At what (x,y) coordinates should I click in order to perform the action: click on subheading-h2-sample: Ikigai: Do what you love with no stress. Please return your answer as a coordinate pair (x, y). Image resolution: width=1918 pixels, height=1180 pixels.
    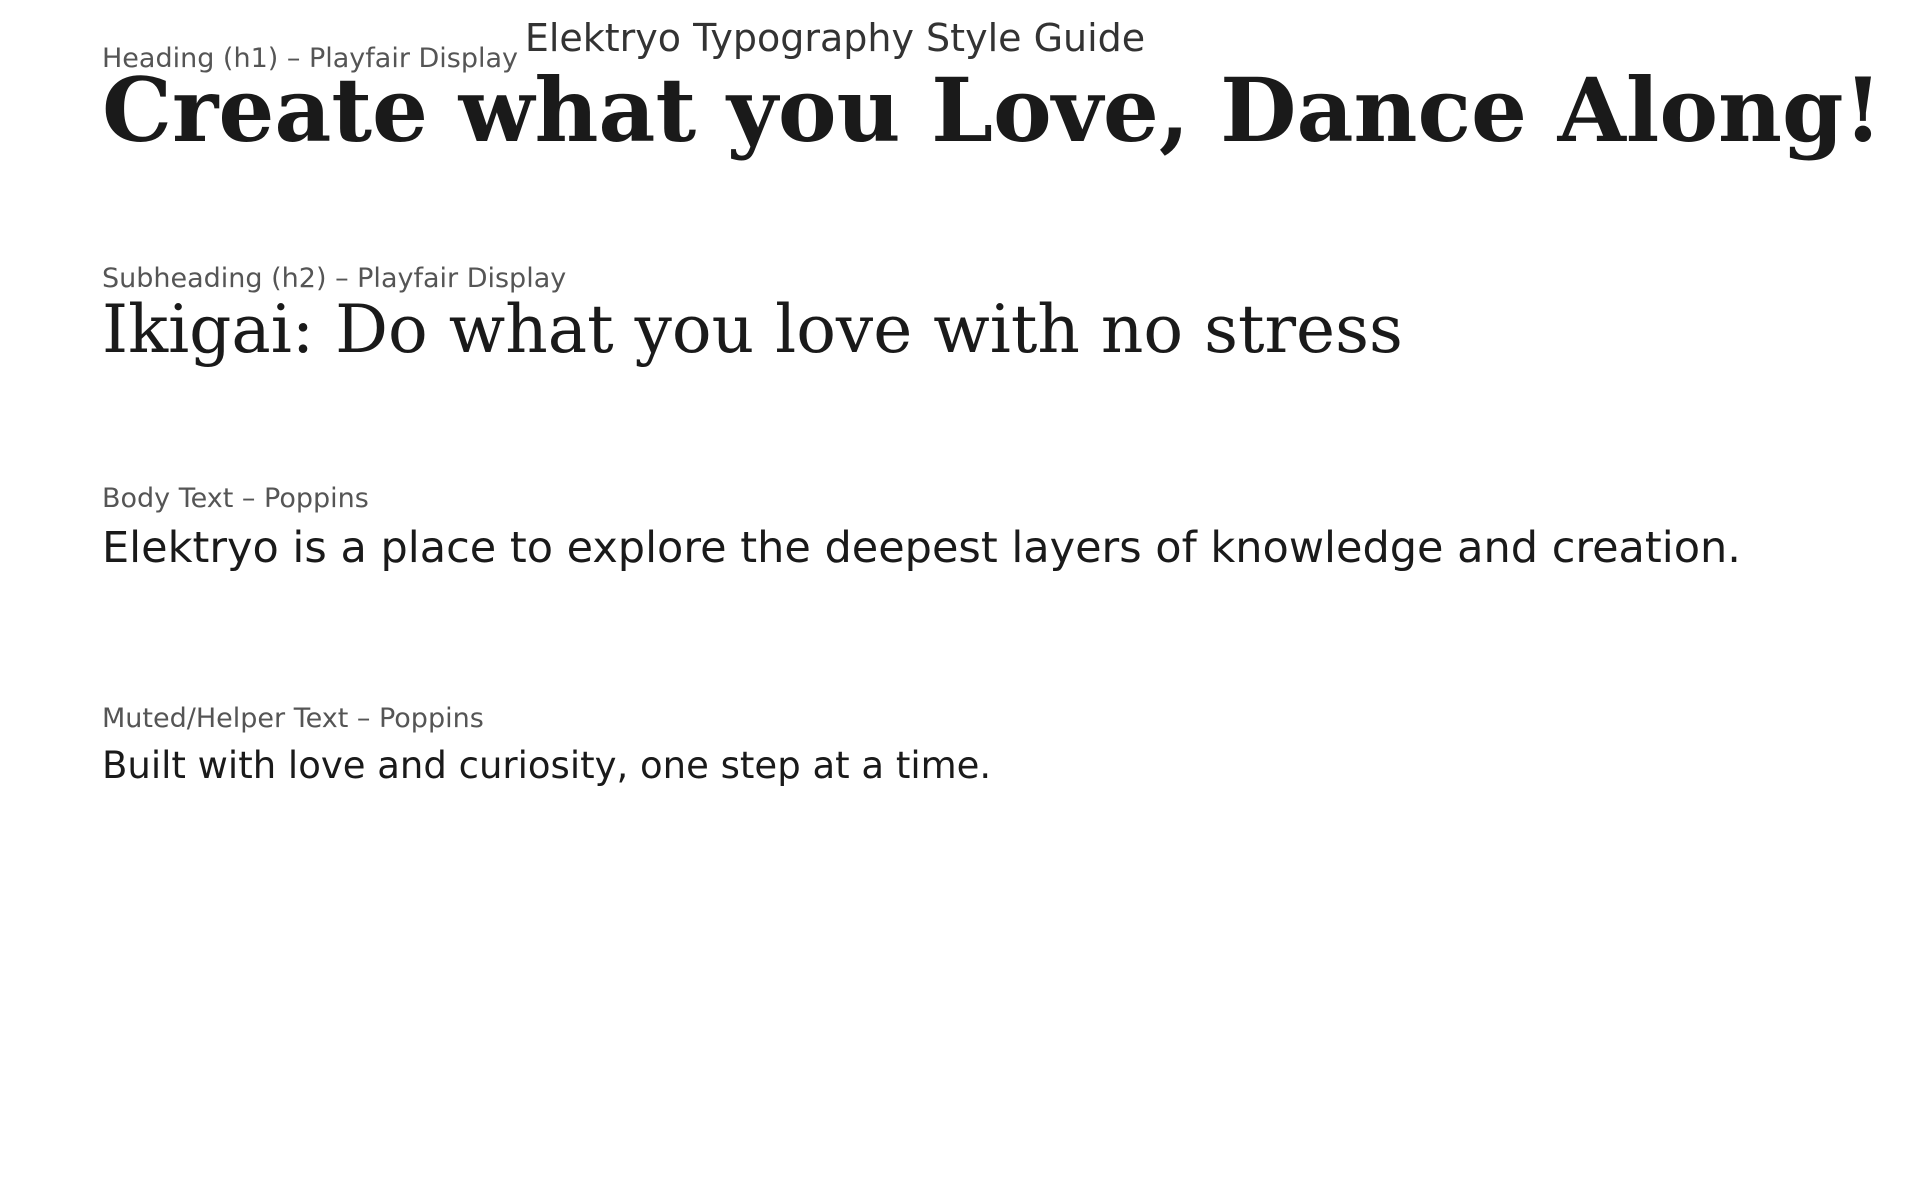
    Looking at the image, I should click on (752, 329).